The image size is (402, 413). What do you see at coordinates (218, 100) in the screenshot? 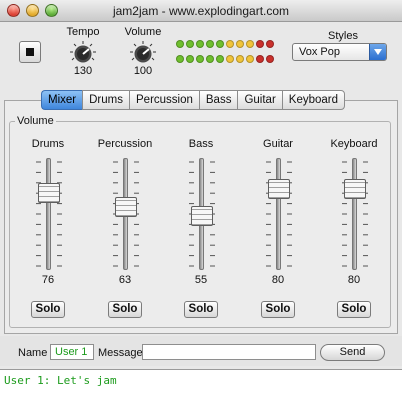
I see `tab-bass: Bass` at bounding box center [218, 100].